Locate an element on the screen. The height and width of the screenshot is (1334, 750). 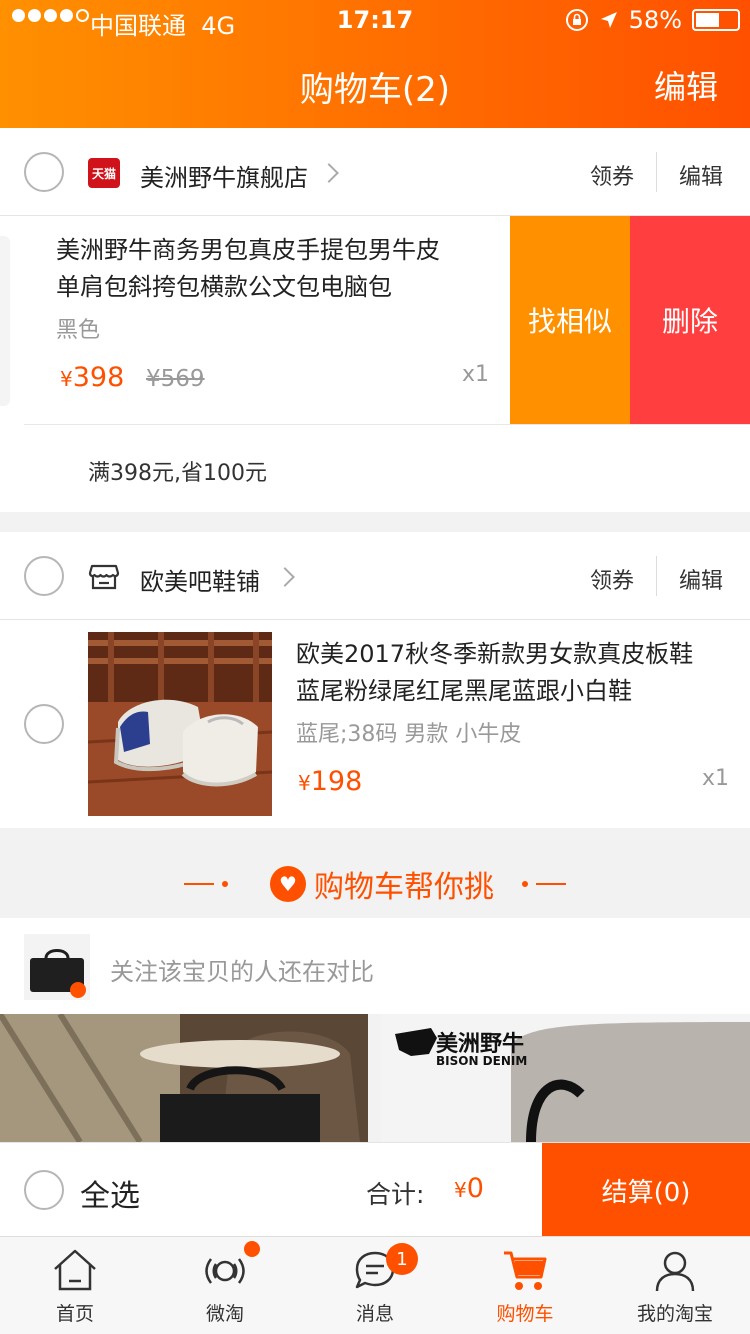
edit-button: 编辑 is located at coordinates (686, 85).